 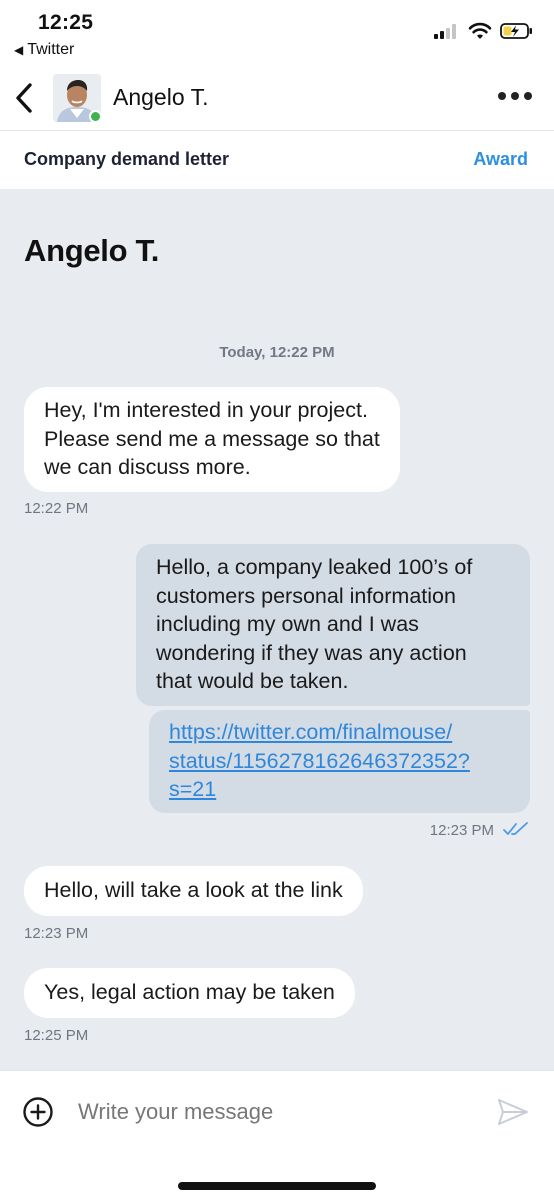 What do you see at coordinates (51, 49) in the screenshot?
I see `back-app-label: Twitter` at bounding box center [51, 49].